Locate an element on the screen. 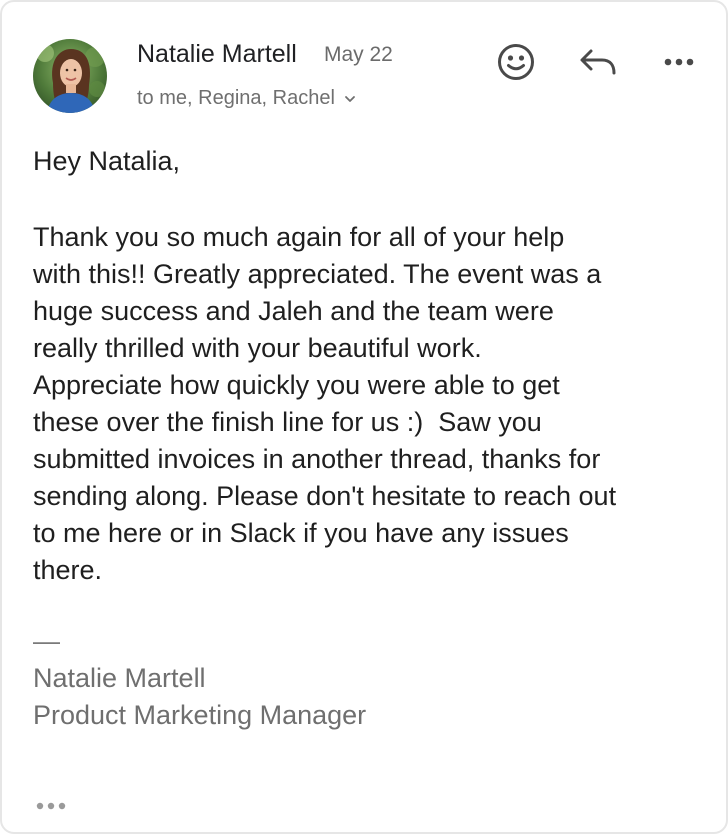  more-horizontal-icon is located at coordinates (679, 62).